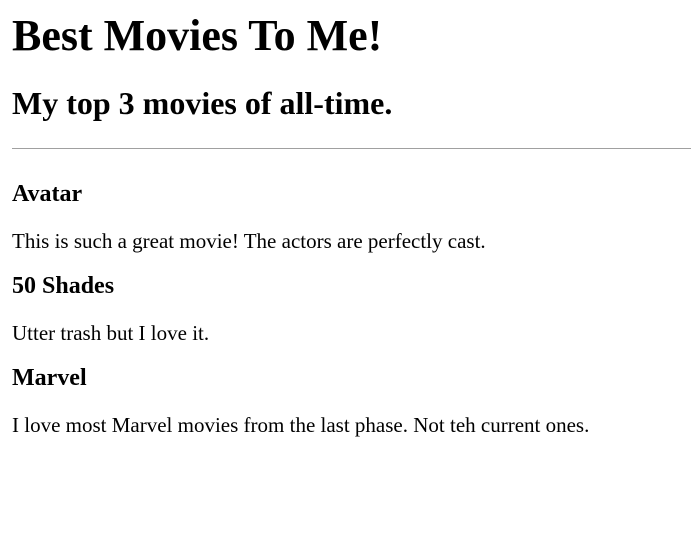  Describe the element at coordinates (63, 286) in the screenshot. I see `movie-title: 50 Shades` at that location.